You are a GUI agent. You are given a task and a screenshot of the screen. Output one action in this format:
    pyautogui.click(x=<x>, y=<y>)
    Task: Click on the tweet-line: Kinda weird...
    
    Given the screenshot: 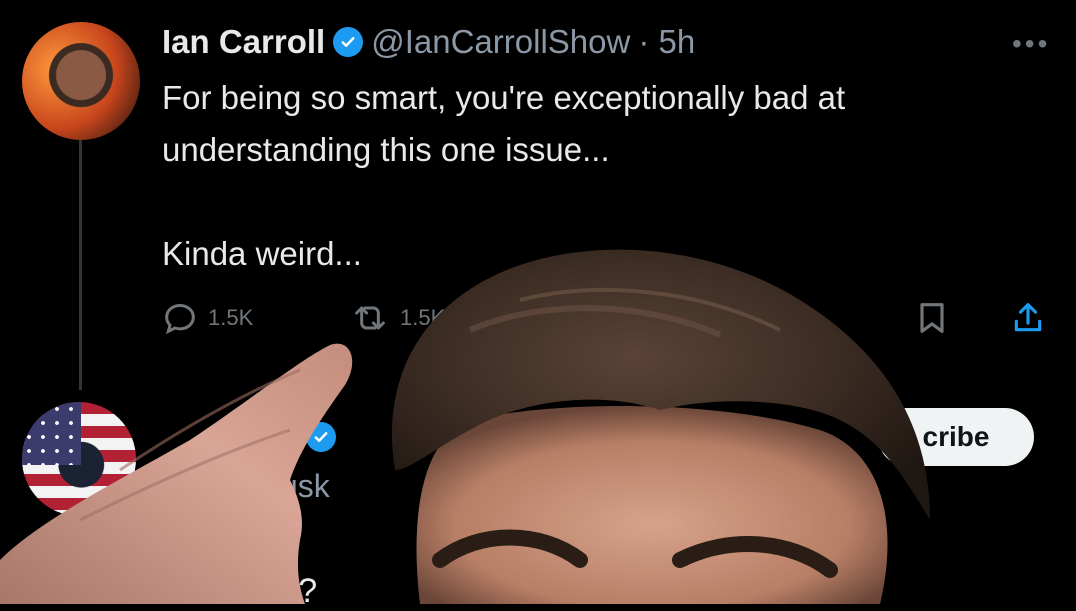 What is the action you would take?
    pyautogui.click(x=262, y=253)
    